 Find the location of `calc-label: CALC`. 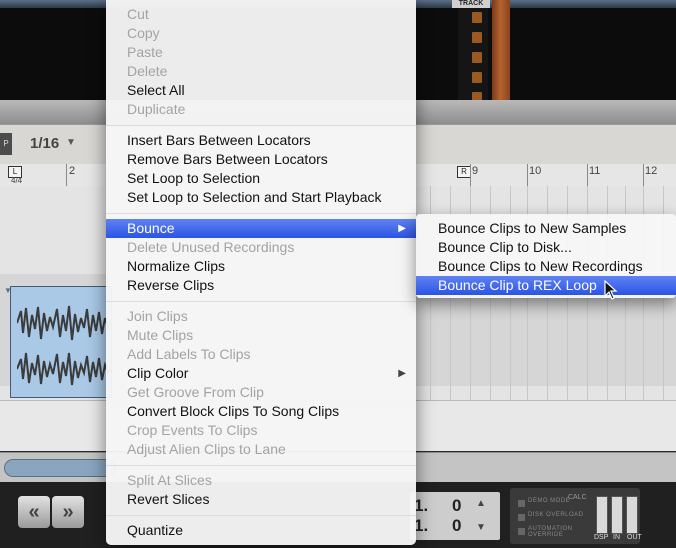

calc-label: CALC is located at coordinates (577, 497).